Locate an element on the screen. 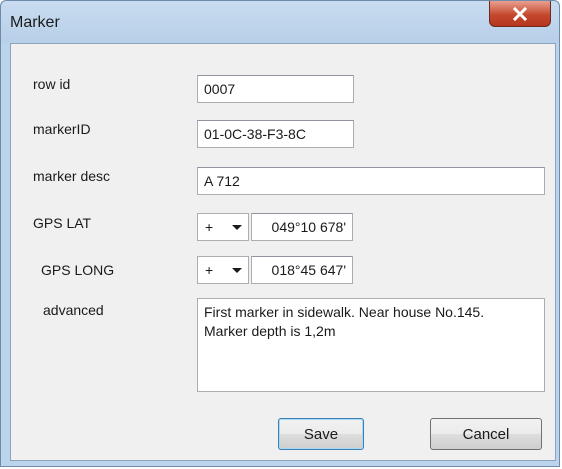 The height and width of the screenshot is (469, 562). save-button: Save is located at coordinates (321, 434).